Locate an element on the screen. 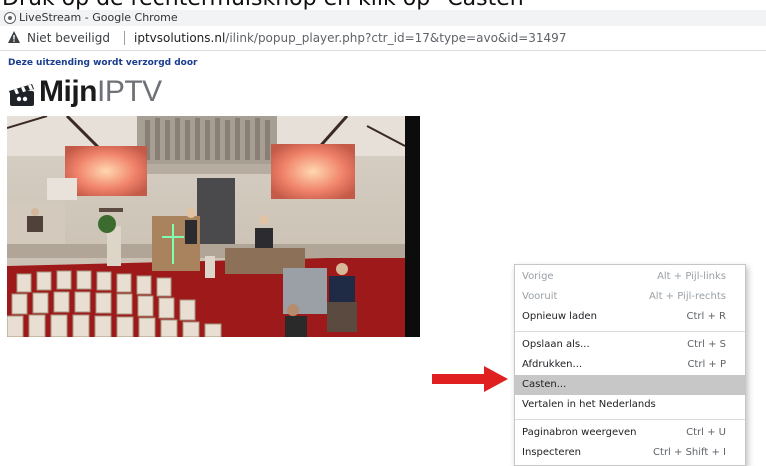 Image resolution: width=766 pixels, height=466 pixels. menu-item-label: Paginabron weergeven is located at coordinates (579, 432).